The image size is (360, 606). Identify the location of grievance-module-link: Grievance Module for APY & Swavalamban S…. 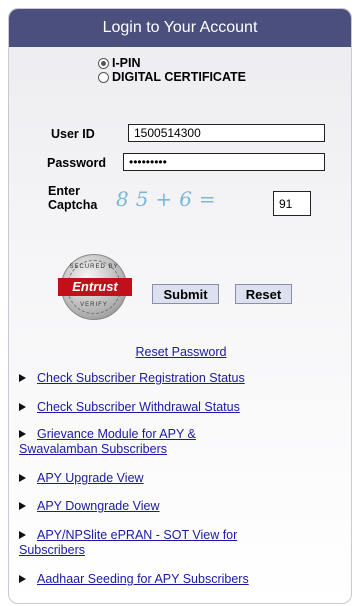
(107, 441).